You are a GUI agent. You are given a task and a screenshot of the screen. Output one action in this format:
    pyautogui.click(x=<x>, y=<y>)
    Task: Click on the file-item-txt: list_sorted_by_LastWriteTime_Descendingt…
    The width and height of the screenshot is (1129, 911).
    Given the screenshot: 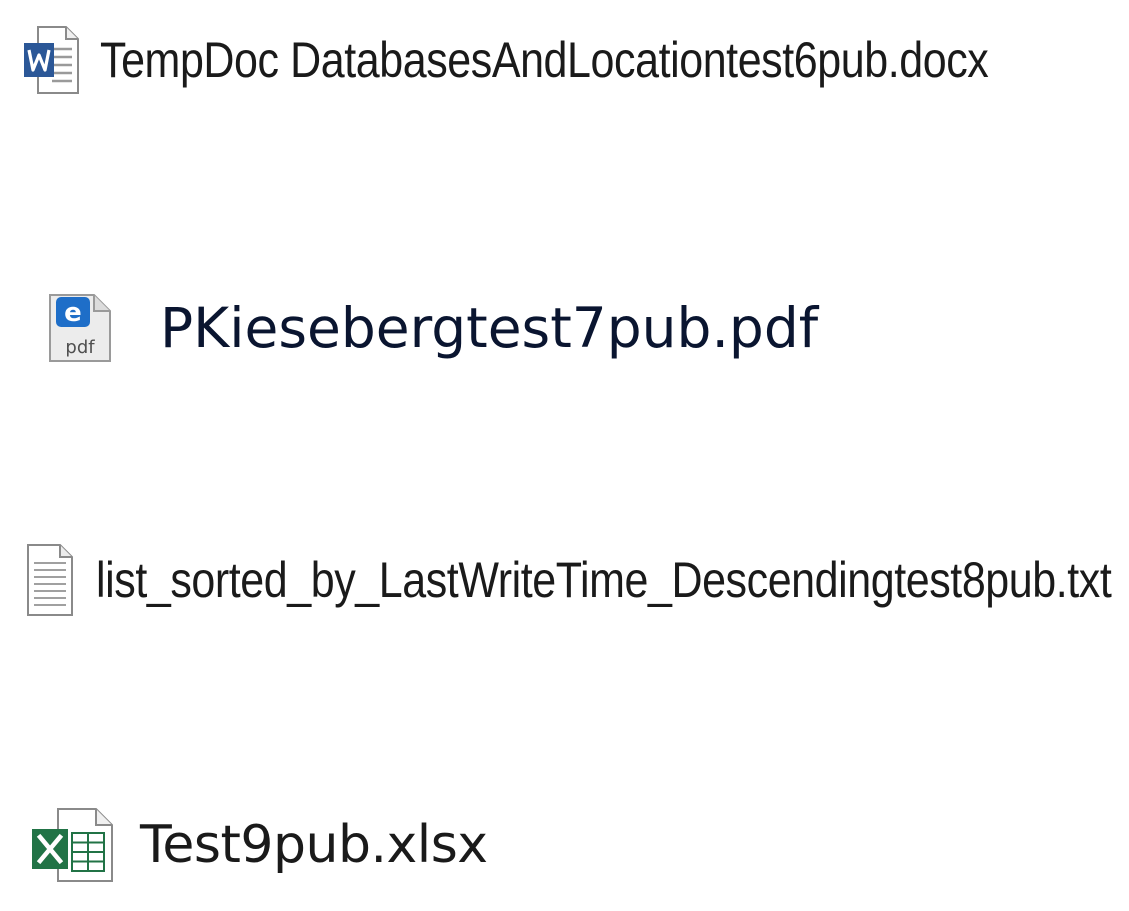 What is the action you would take?
    pyautogui.click(x=577, y=580)
    